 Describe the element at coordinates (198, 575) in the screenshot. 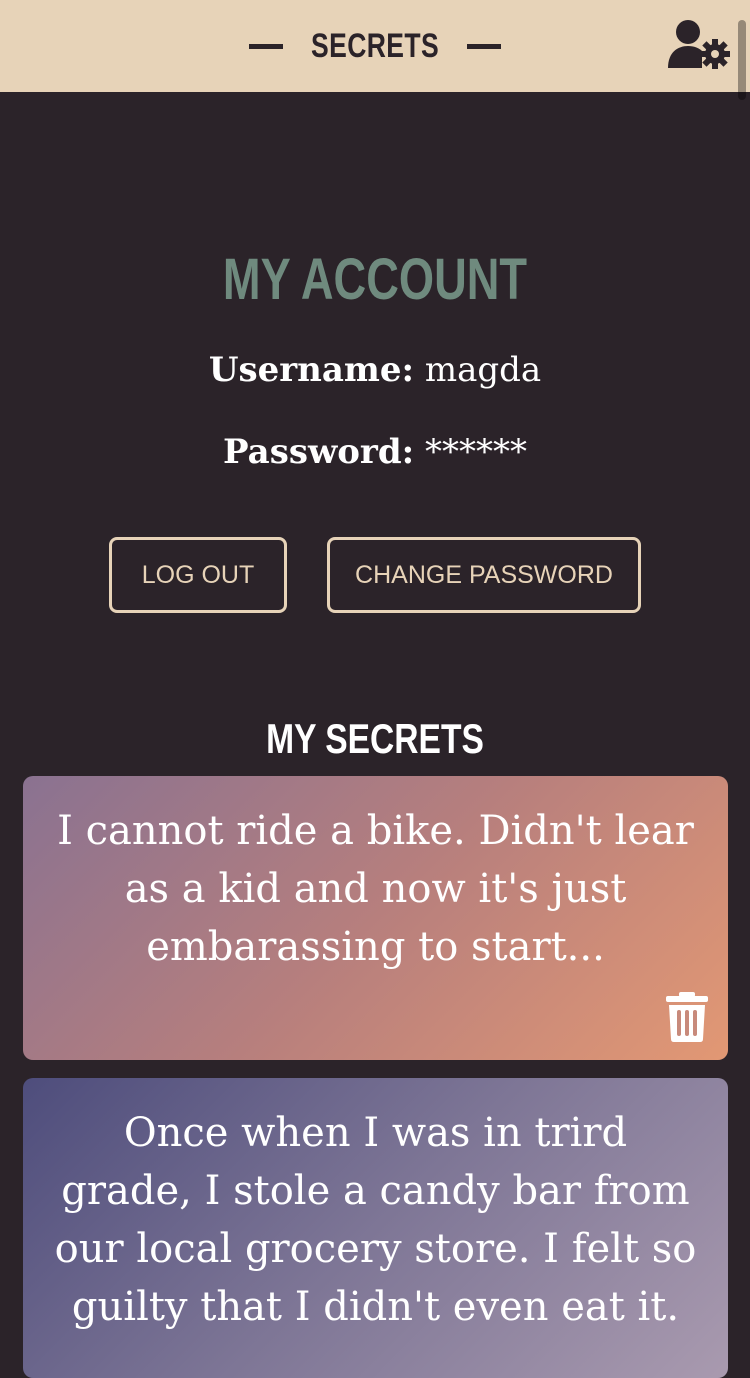

I see `logout-button: LOG OUT` at that location.